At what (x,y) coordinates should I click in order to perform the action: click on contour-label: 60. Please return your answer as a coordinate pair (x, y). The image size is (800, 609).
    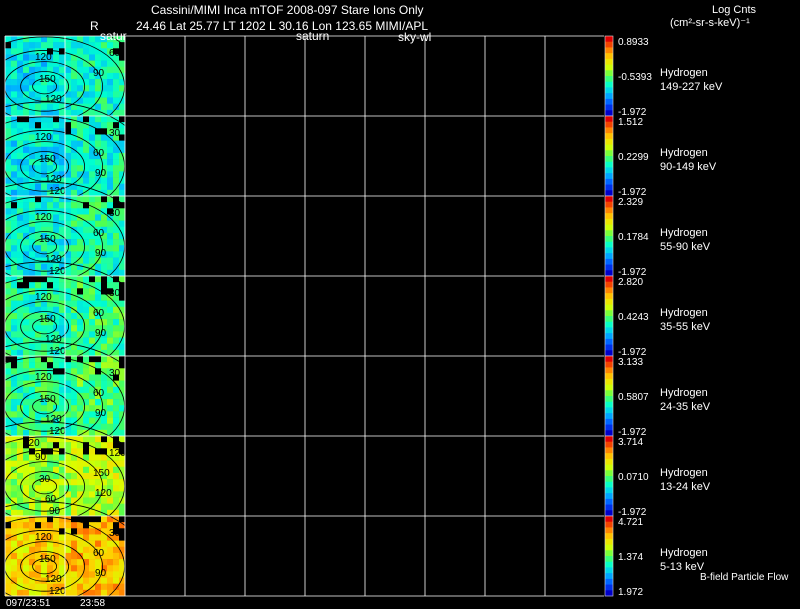
    Looking at the image, I should click on (99, 313).